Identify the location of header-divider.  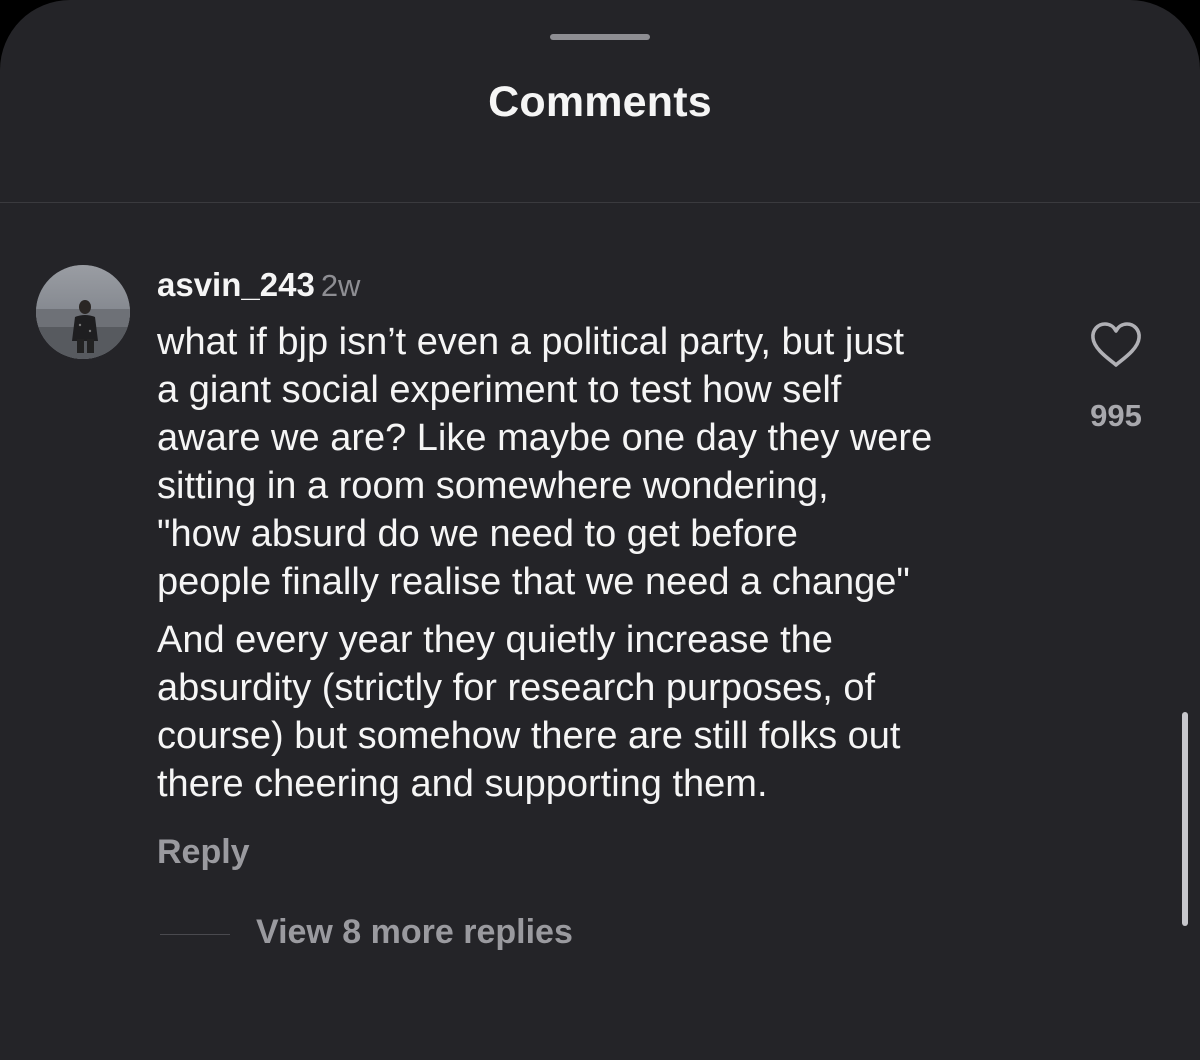
(600, 202).